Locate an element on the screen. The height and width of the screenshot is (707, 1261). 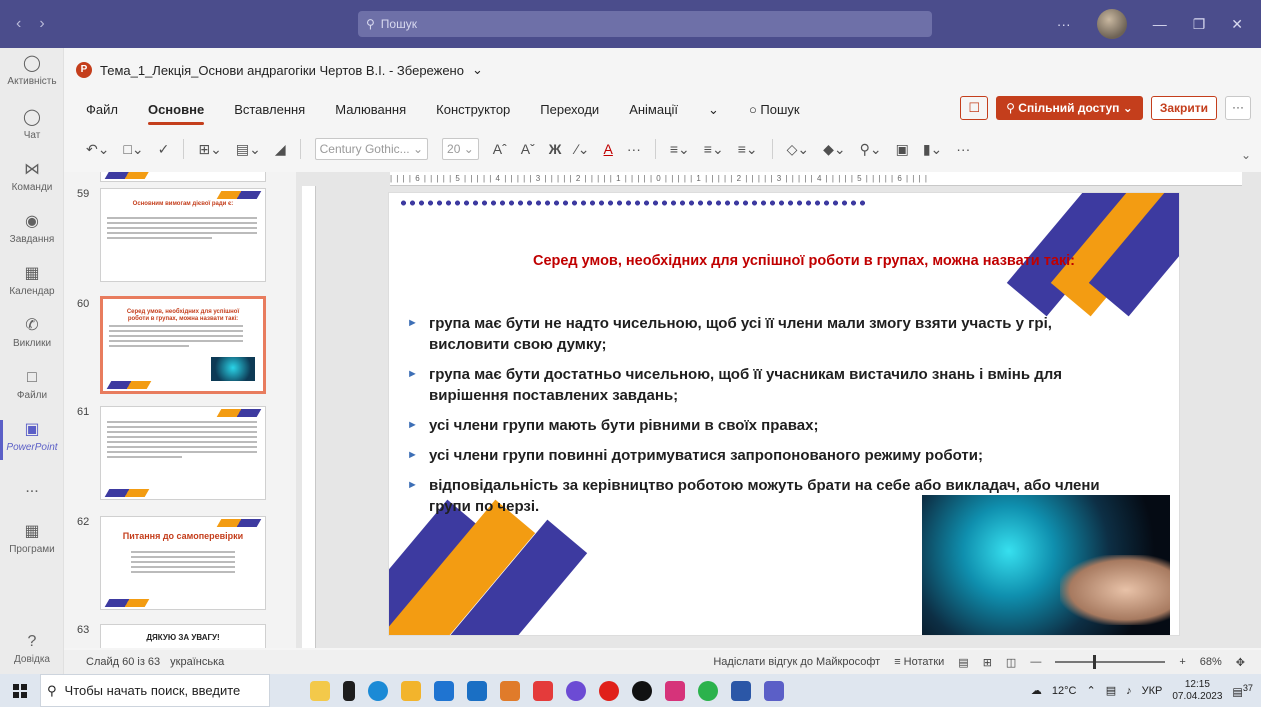
tab-design: Конструктор is located at coordinates (473, 113).